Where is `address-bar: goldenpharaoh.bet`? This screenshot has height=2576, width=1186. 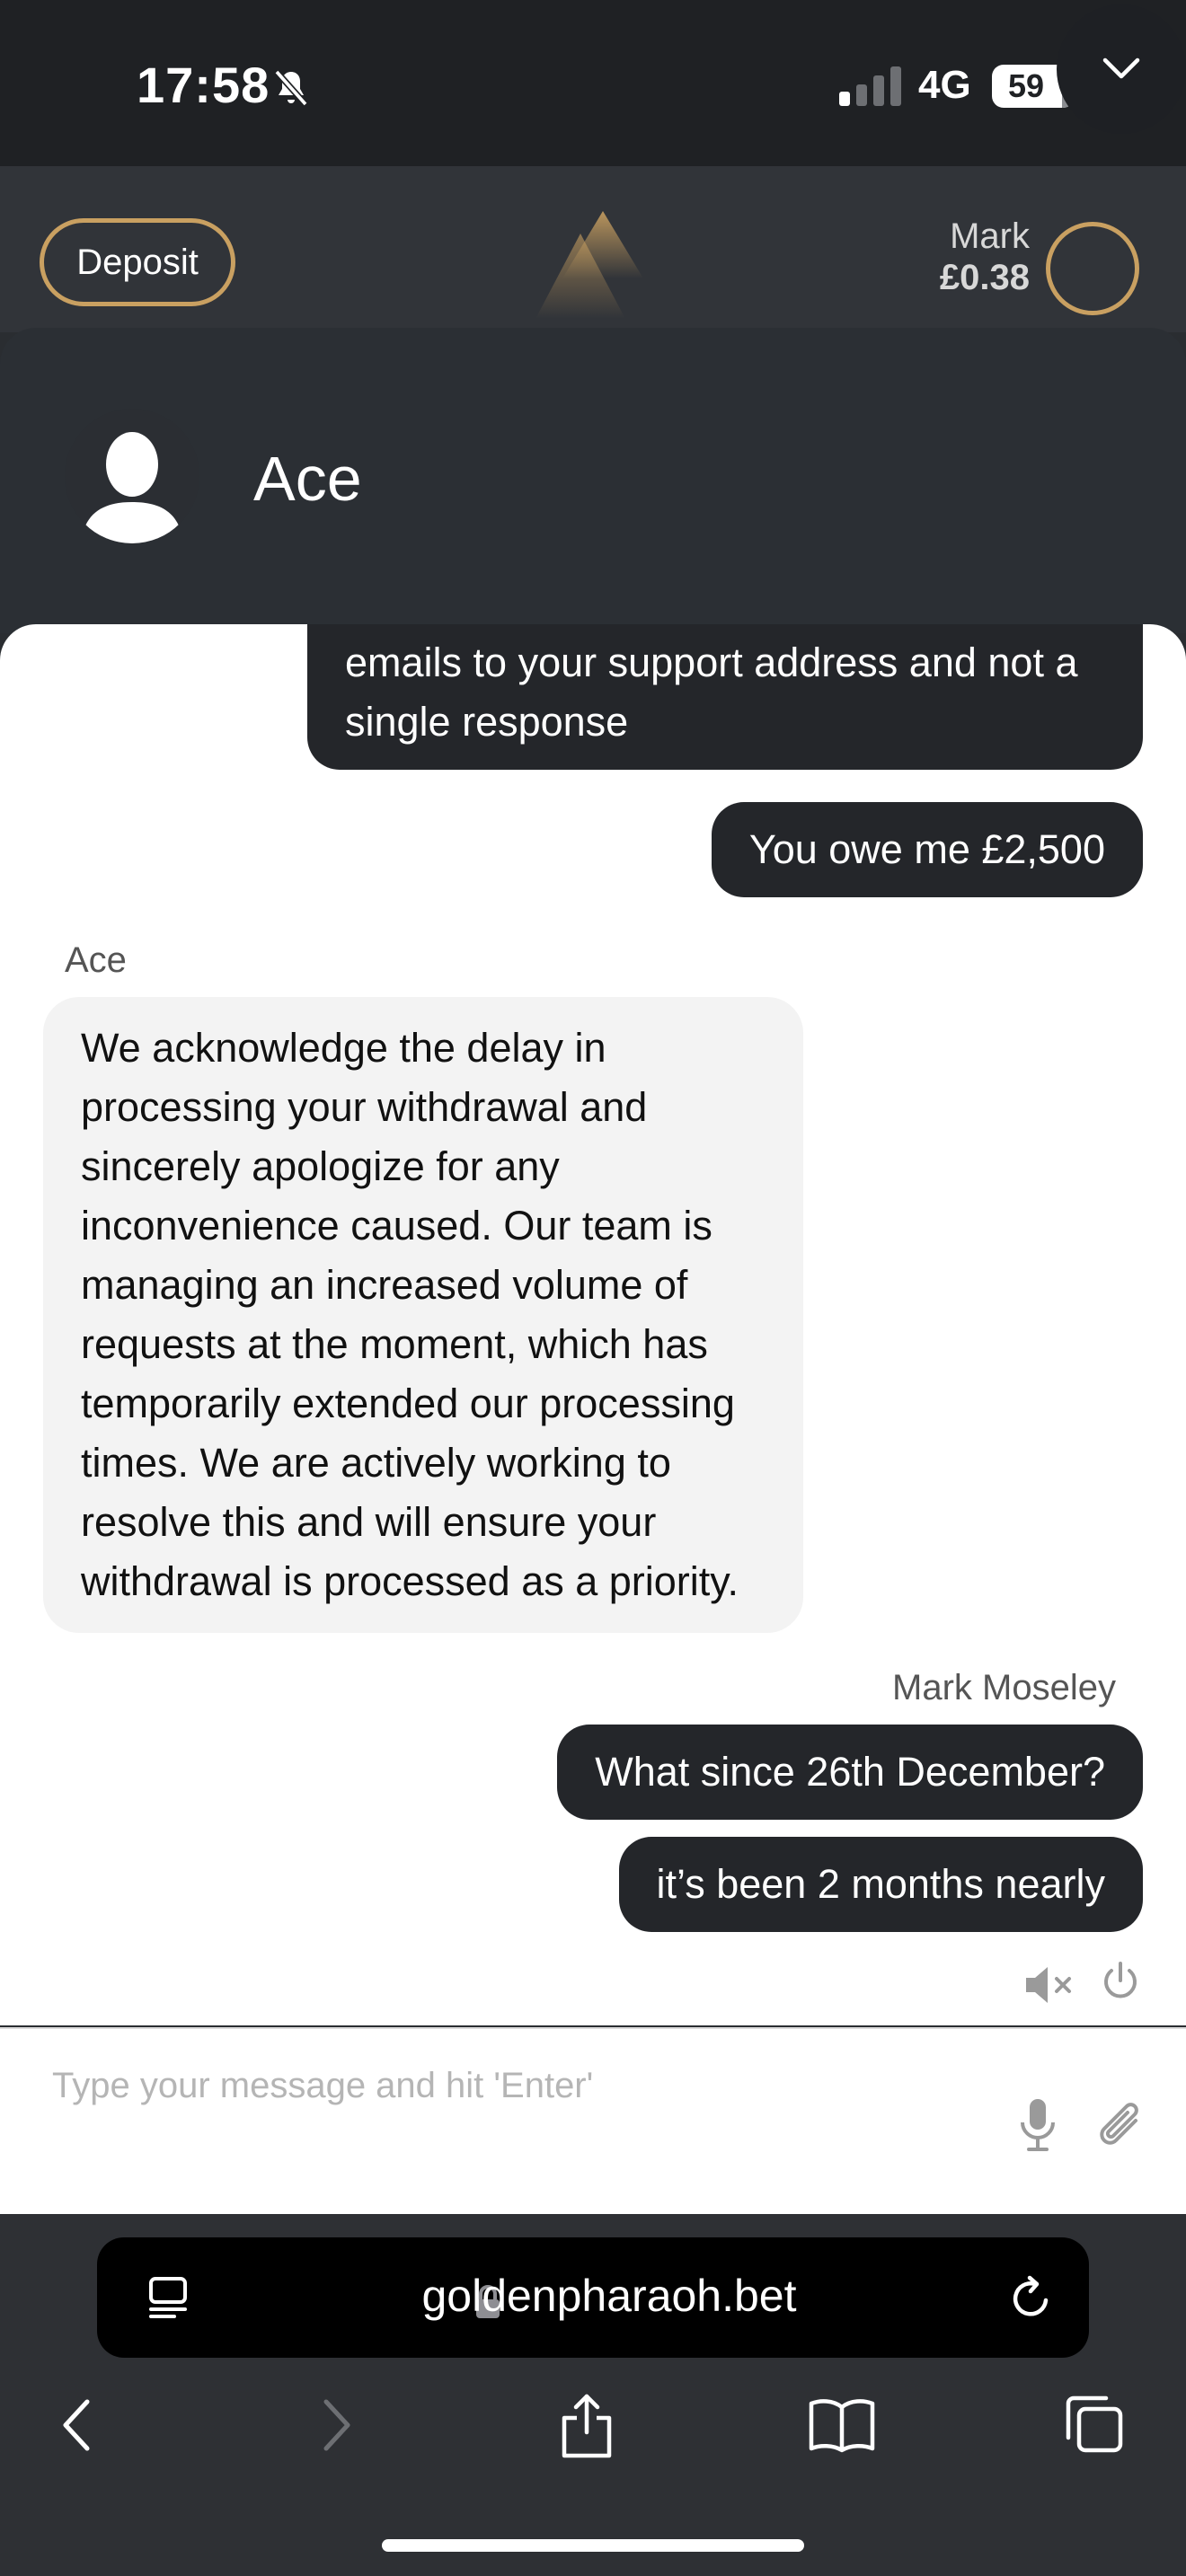
address-bar: goldenpharaoh.bet is located at coordinates (593, 2297).